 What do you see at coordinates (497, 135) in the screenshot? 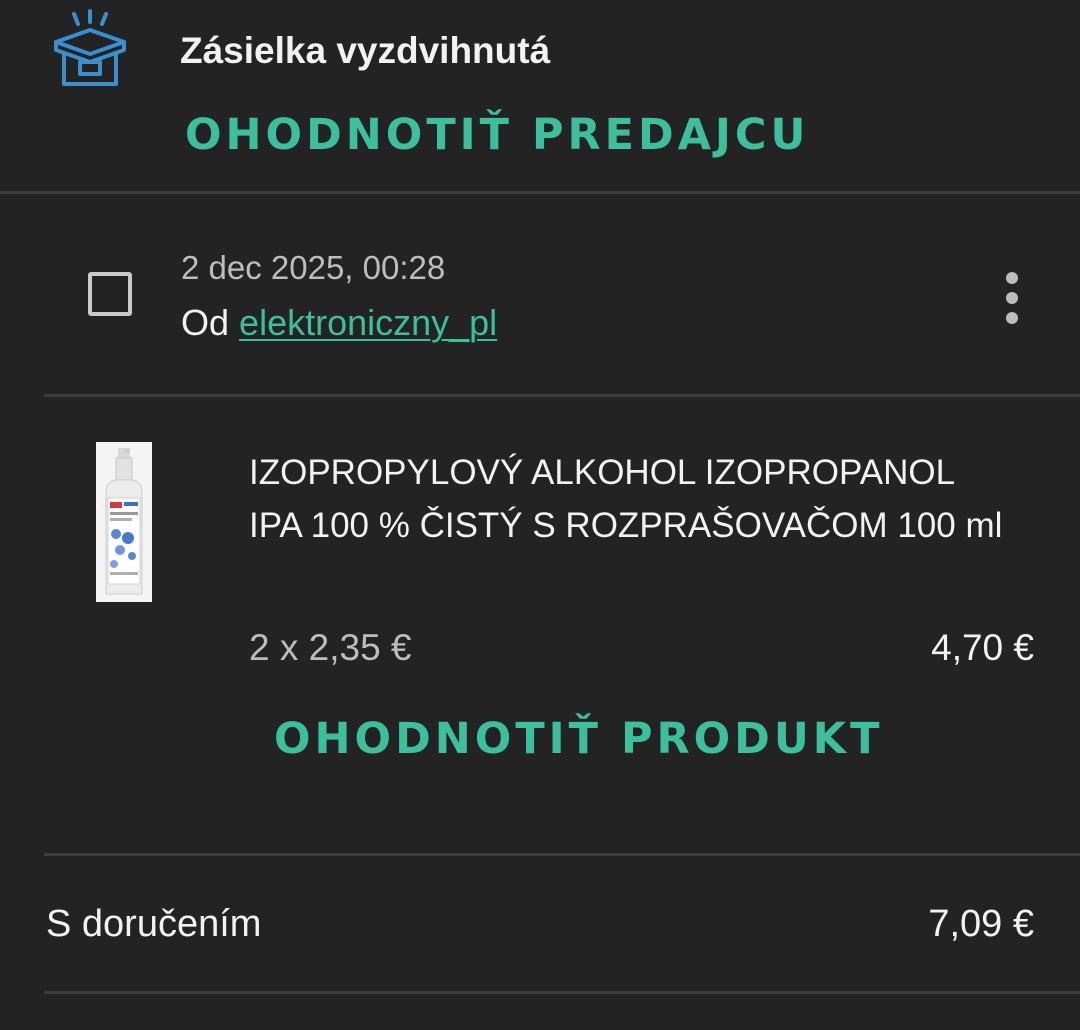
I see `rate-seller-button: OHODNOTIŤ PREDAJCU` at bounding box center [497, 135].